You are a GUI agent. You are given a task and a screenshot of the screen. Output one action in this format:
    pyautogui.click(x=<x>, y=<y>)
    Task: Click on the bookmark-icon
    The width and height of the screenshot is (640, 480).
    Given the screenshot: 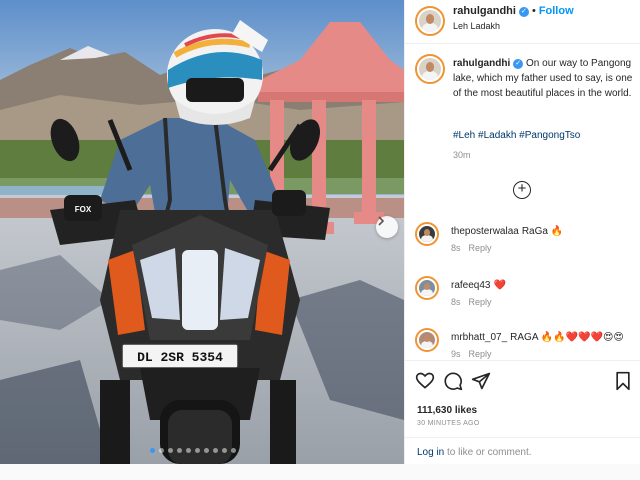 What is the action you would take?
    pyautogui.click(x=623, y=381)
    